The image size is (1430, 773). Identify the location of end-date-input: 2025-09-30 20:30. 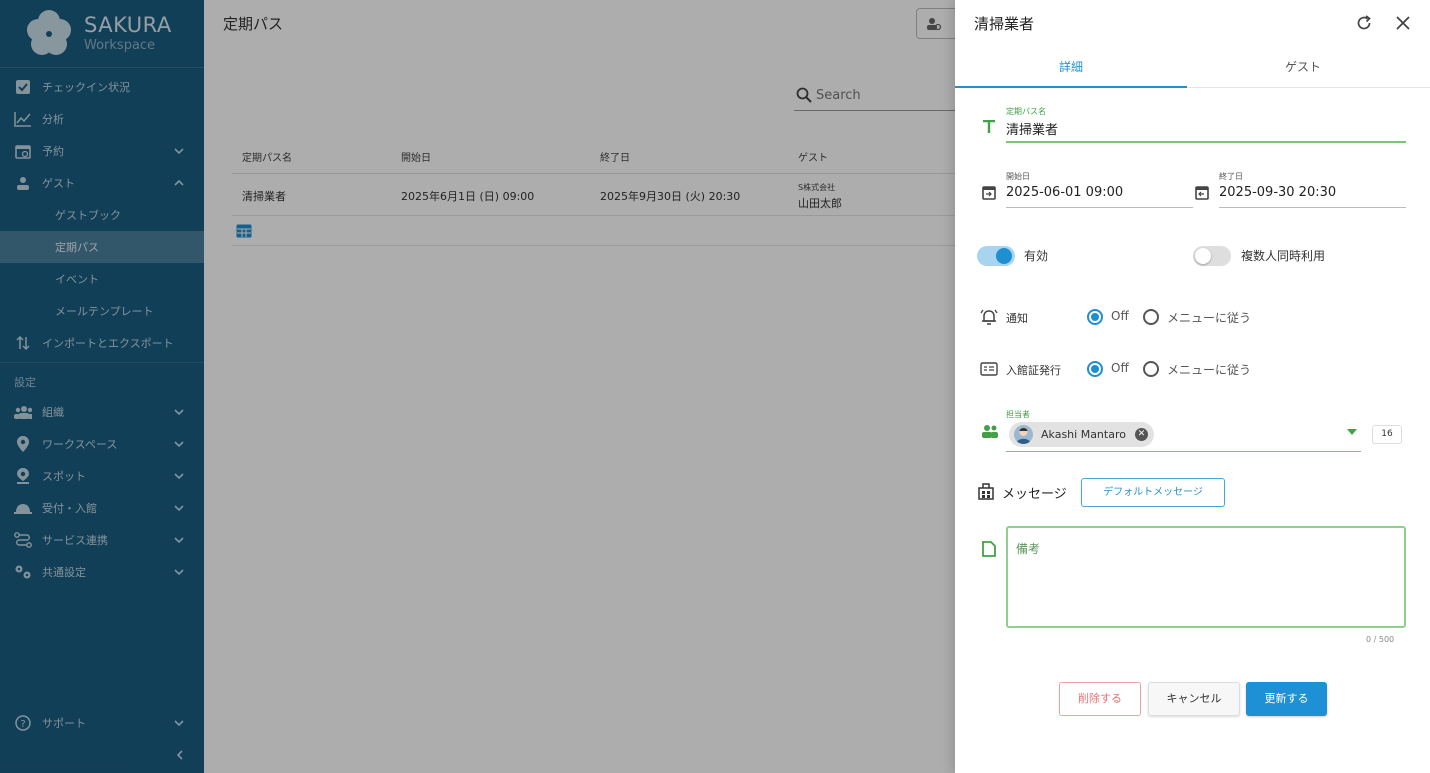
(1277, 192).